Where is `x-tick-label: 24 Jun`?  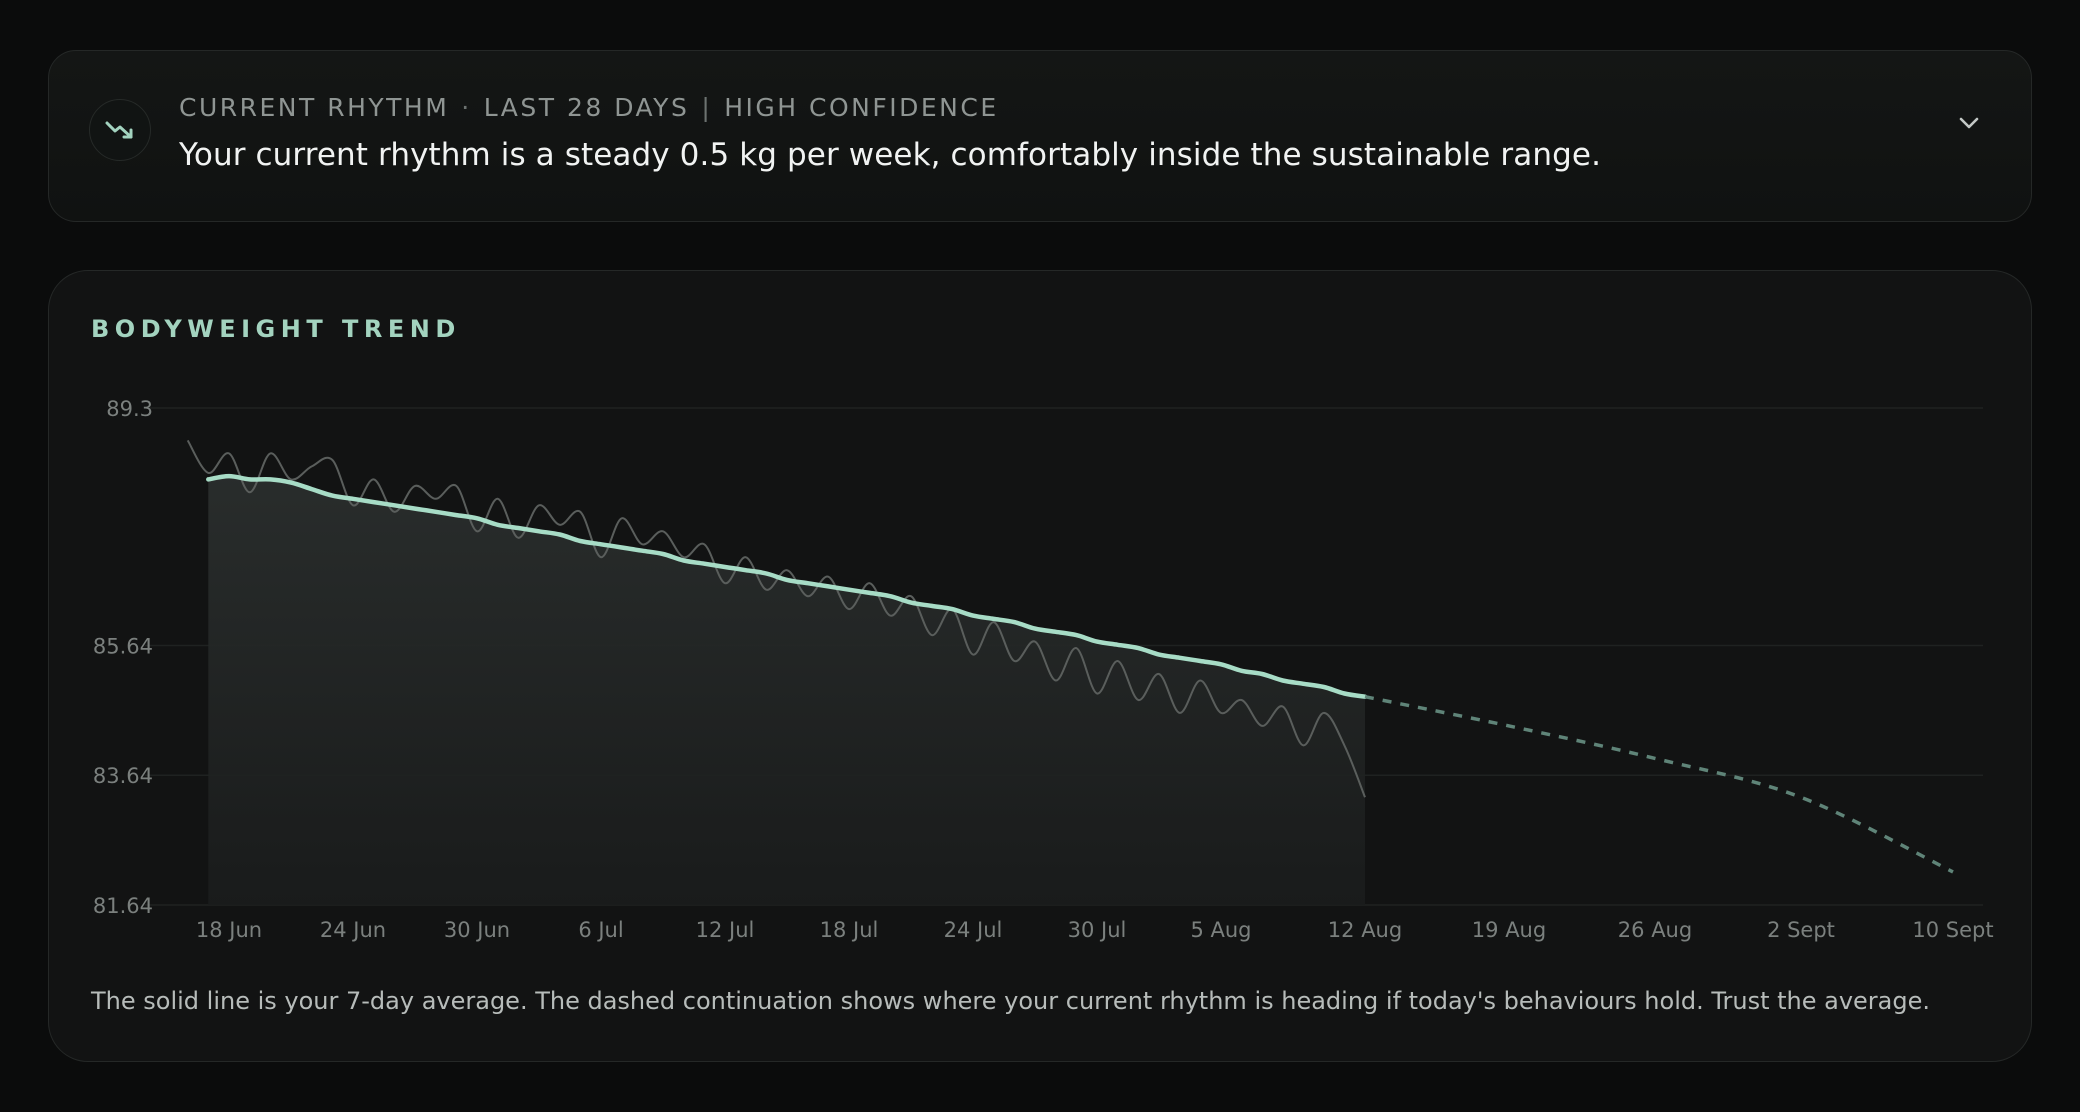 x-tick-label: 24 Jun is located at coordinates (353, 930).